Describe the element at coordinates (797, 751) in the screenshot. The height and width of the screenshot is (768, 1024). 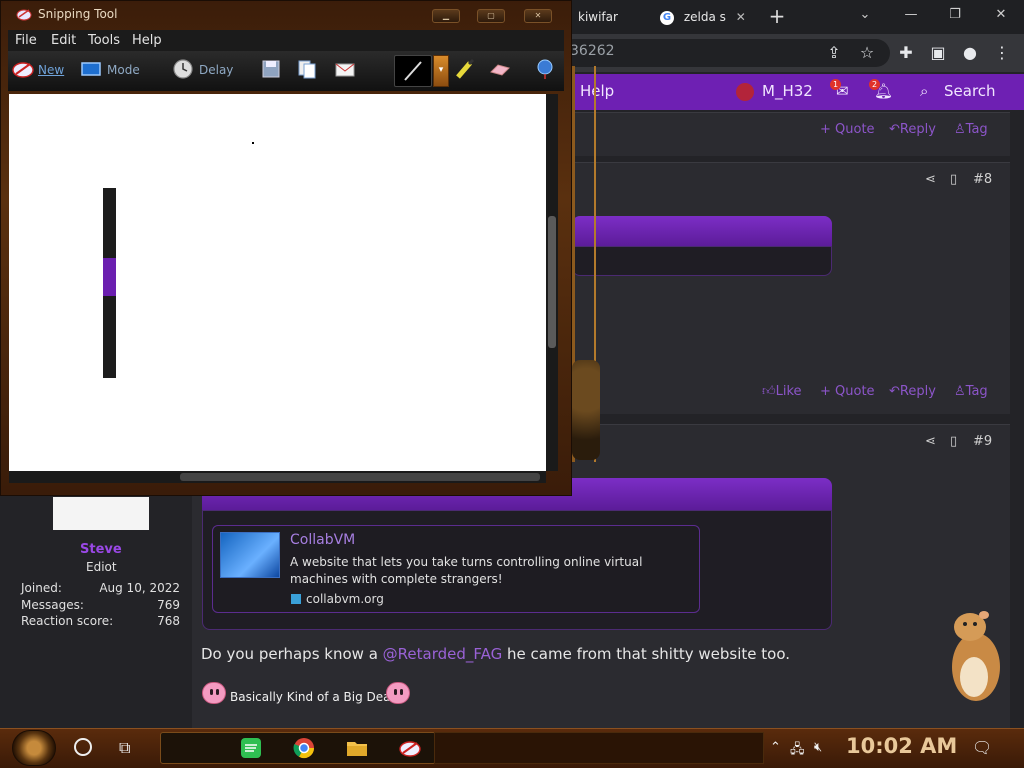
I see `network-icon: 🖧︎` at that location.